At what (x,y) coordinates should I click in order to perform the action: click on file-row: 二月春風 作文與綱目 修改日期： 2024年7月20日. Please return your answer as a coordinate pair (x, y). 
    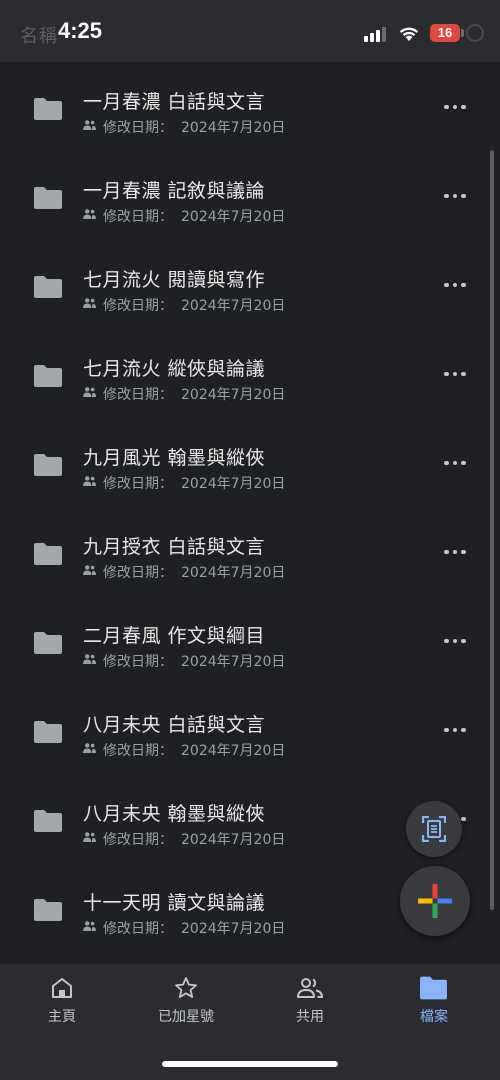
    Looking at the image, I should click on (250, 640).